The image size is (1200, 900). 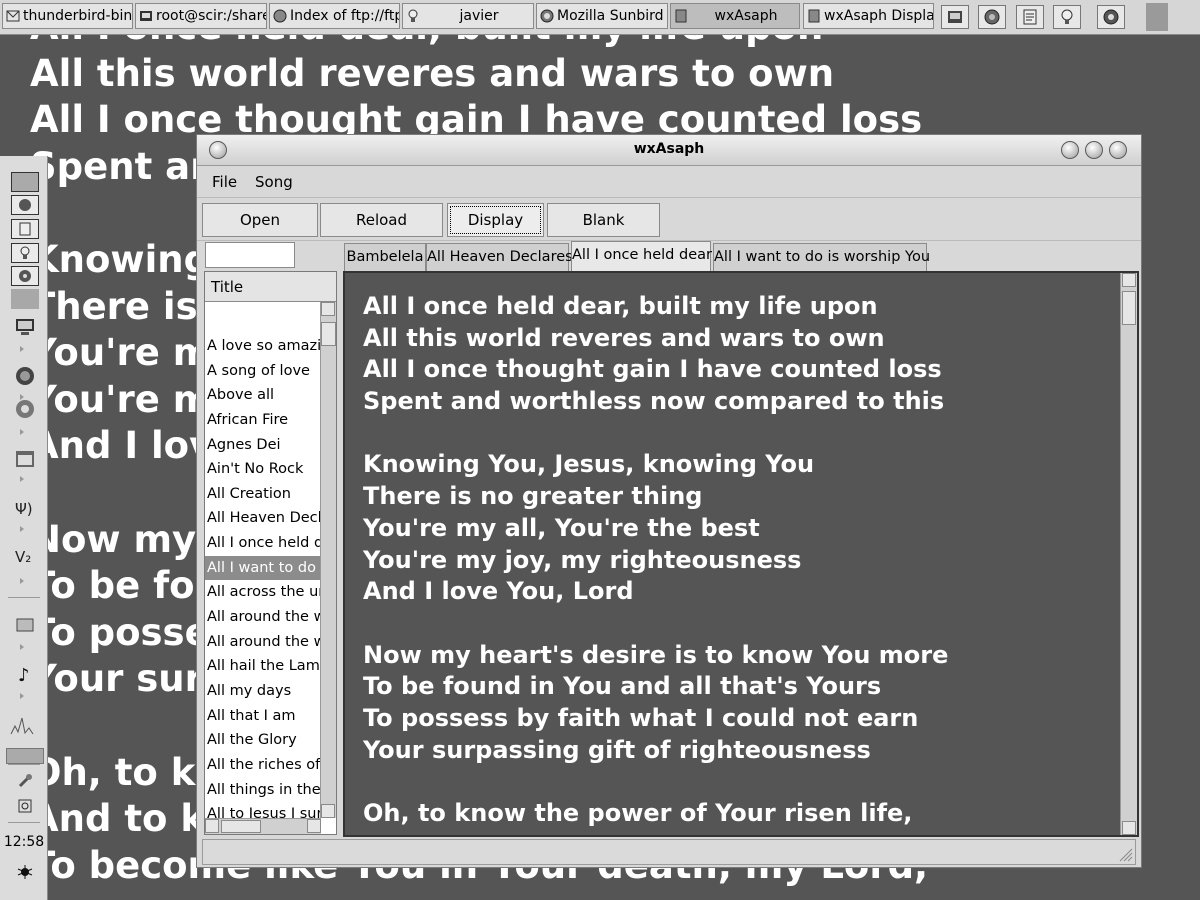 What do you see at coordinates (67, 16) in the screenshot?
I see `task-thunderbird: thunderbird-bin` at bounding box center [67, 16].